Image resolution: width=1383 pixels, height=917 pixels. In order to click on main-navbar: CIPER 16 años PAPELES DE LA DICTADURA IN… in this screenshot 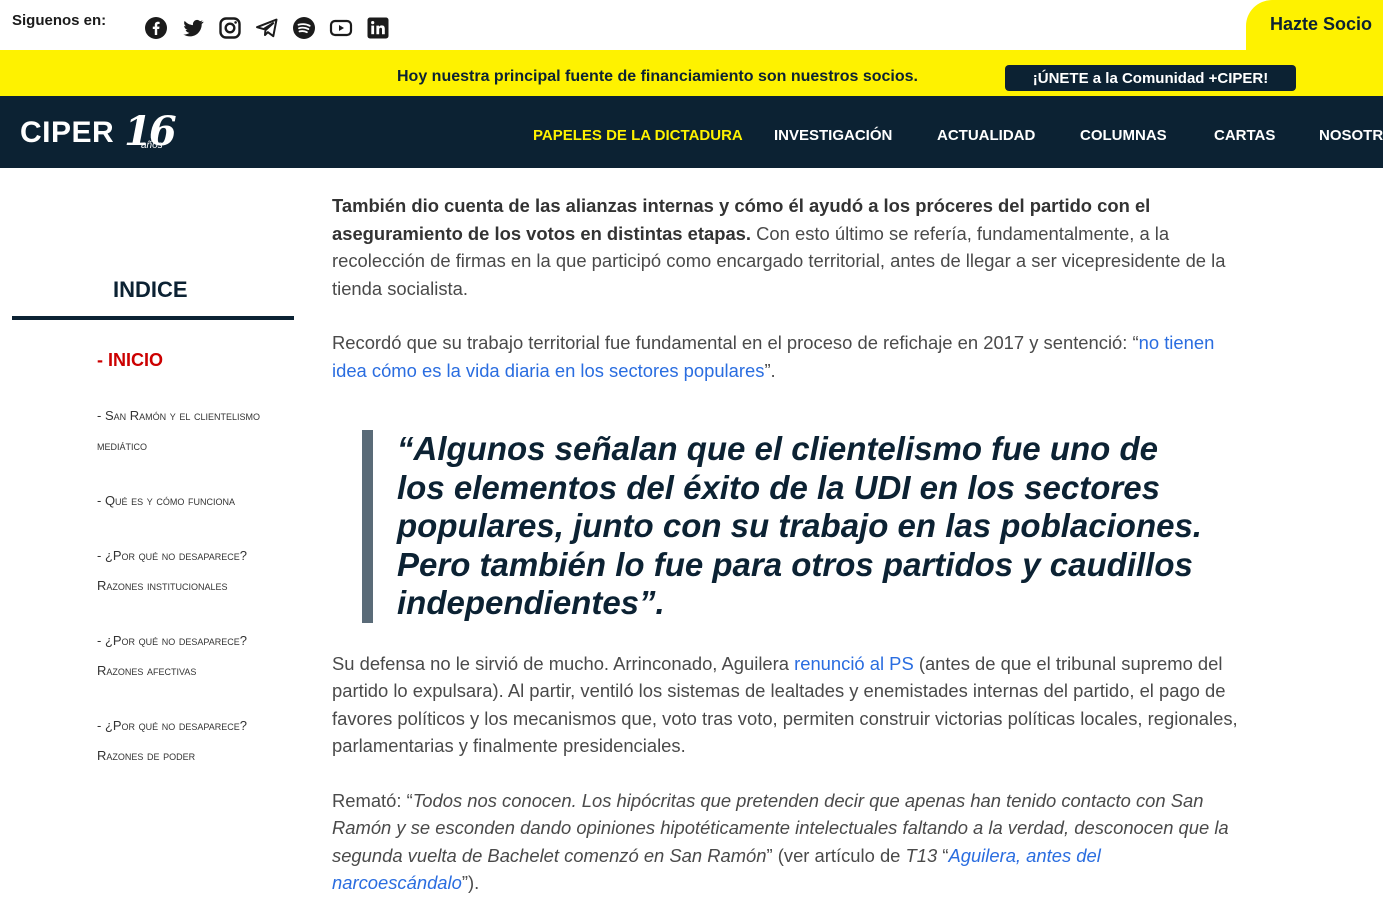, I will do `click(691, 132)`.